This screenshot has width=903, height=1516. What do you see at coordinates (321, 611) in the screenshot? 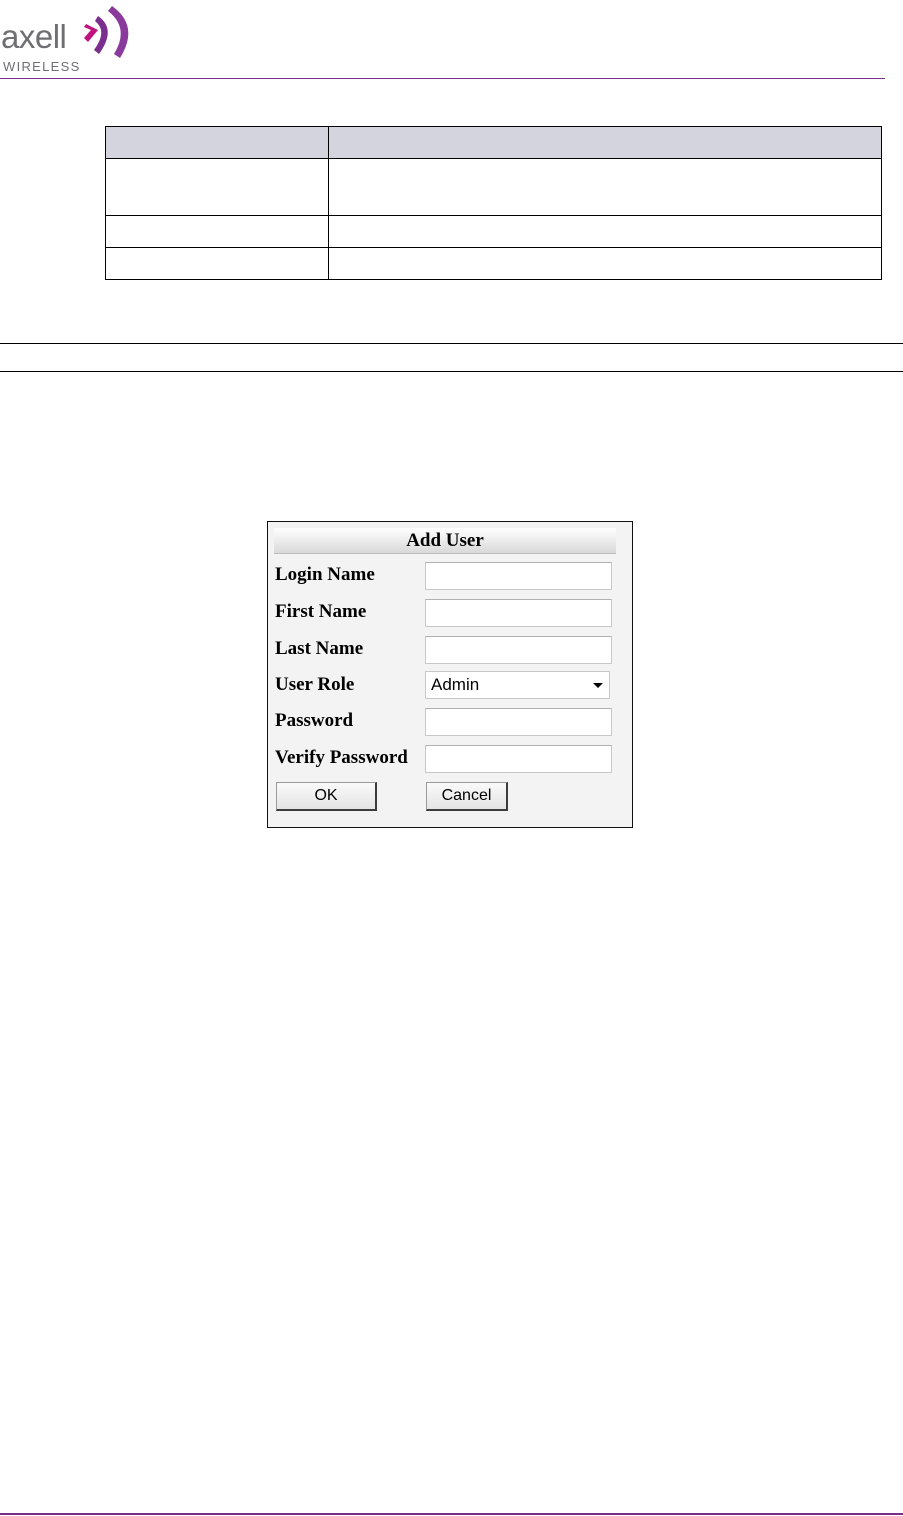
I see `first-name-label: First Name` at bounding box center [321, 611].